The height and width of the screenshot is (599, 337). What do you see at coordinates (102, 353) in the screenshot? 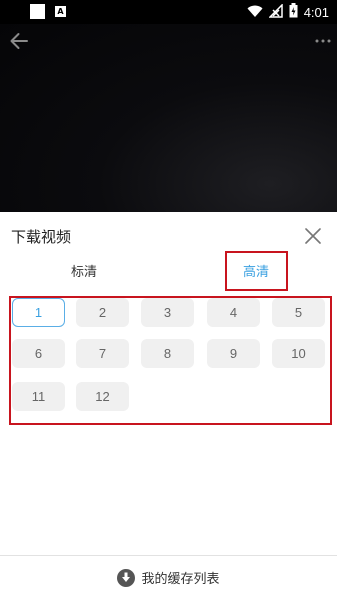
I see `episode-button-7: 7` at bounding box center [102, 353].